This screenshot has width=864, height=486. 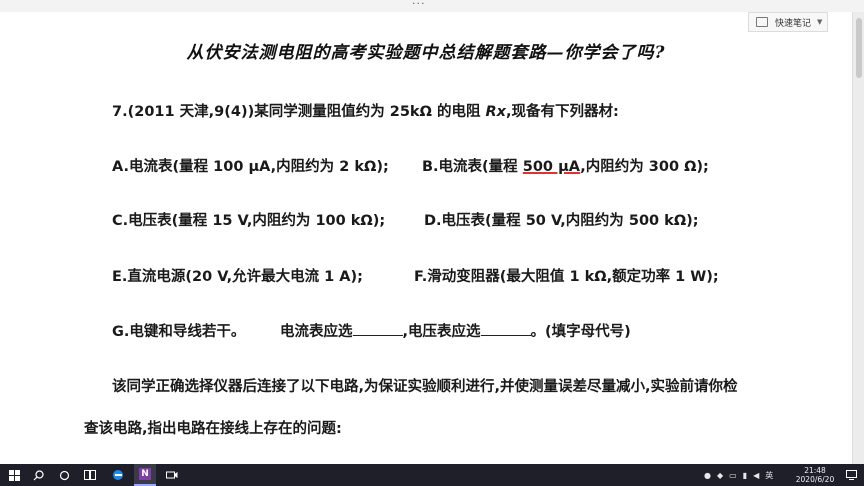 I want to click on question-intro-text: 7.(2011 天津,9(4))某同学测量阻值约为 25kΩ 的电阻, so click(x=299, y=112).